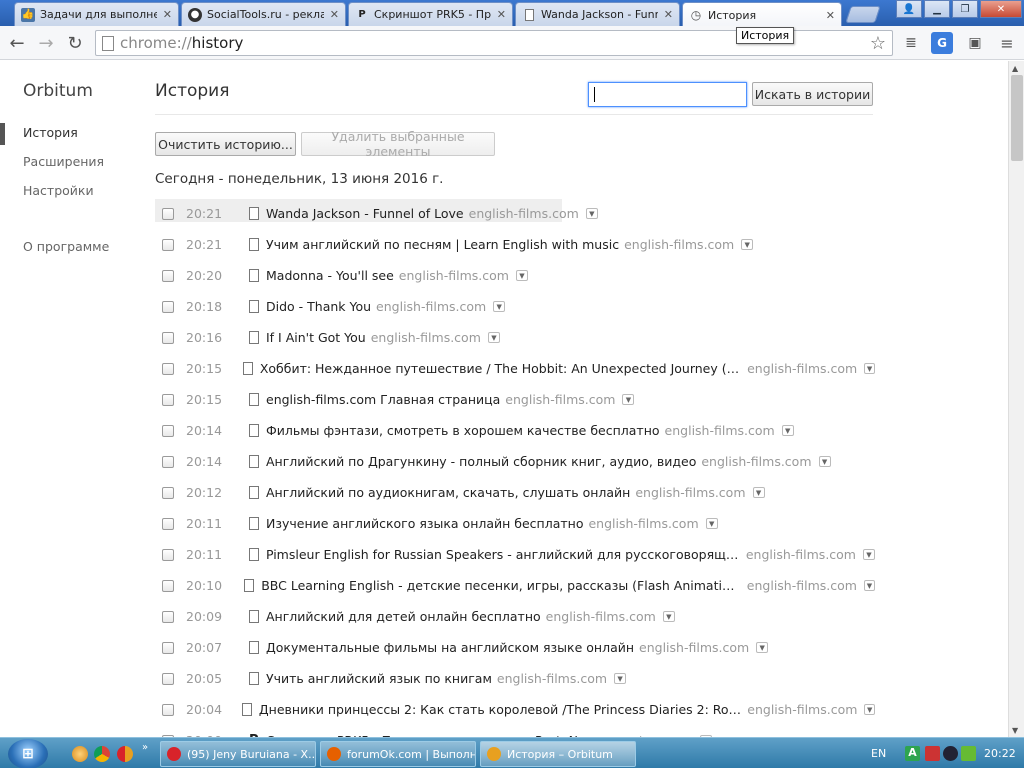 Image resolution: width=1024 pixels, height=768 pixels. What do you see at coordinates (365, 213) in the screenshot?
I see `entry-title-link: Wanda Jackson - Funnel of Love` at bounding box center [365, 213].